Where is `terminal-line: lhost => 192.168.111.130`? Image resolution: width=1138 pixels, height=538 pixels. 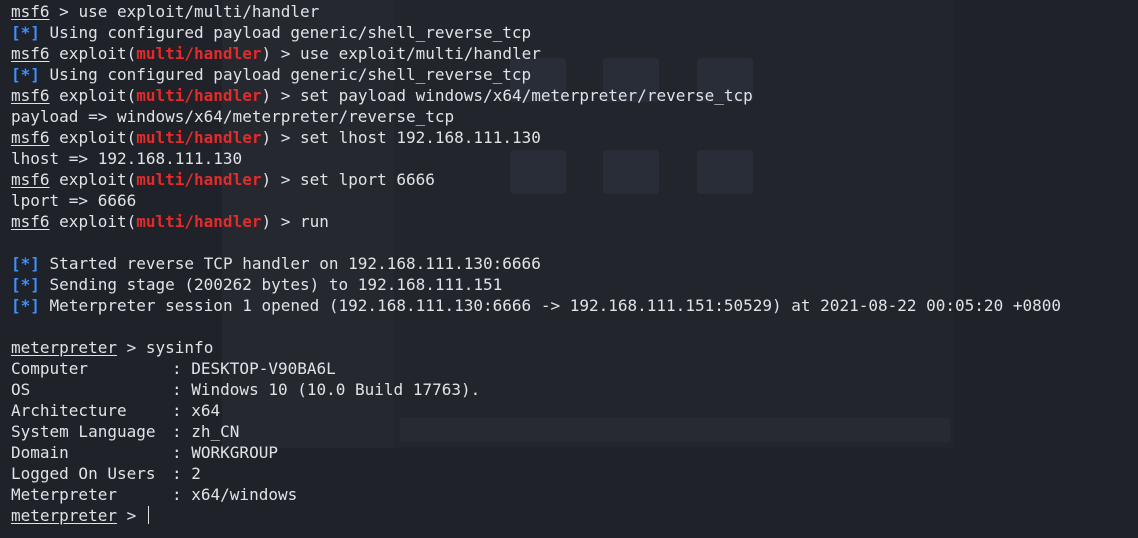
terminal-line: lhost => 192.168.111.130 is located at coordinates (571, 158).